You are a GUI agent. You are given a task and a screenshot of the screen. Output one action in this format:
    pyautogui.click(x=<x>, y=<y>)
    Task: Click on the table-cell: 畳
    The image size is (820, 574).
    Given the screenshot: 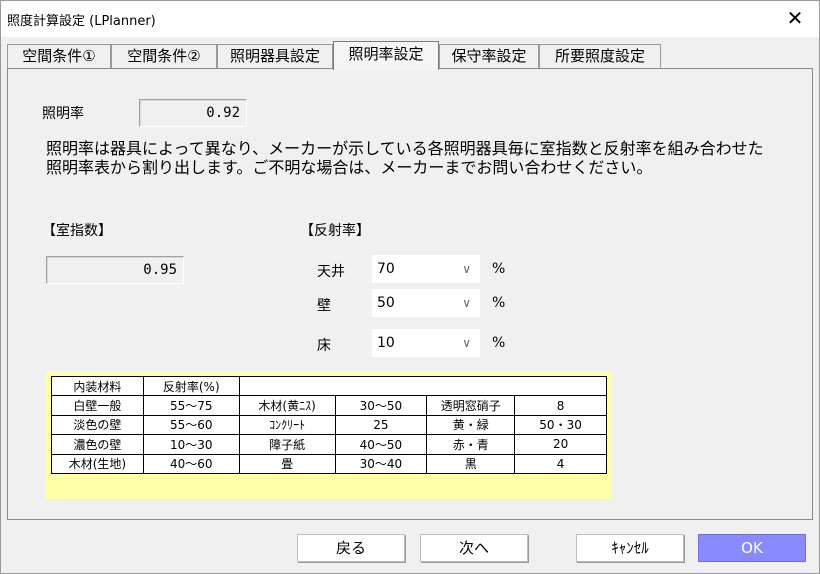 What is the action you would take?
    pyautogui.click(x=287, y=463)
    